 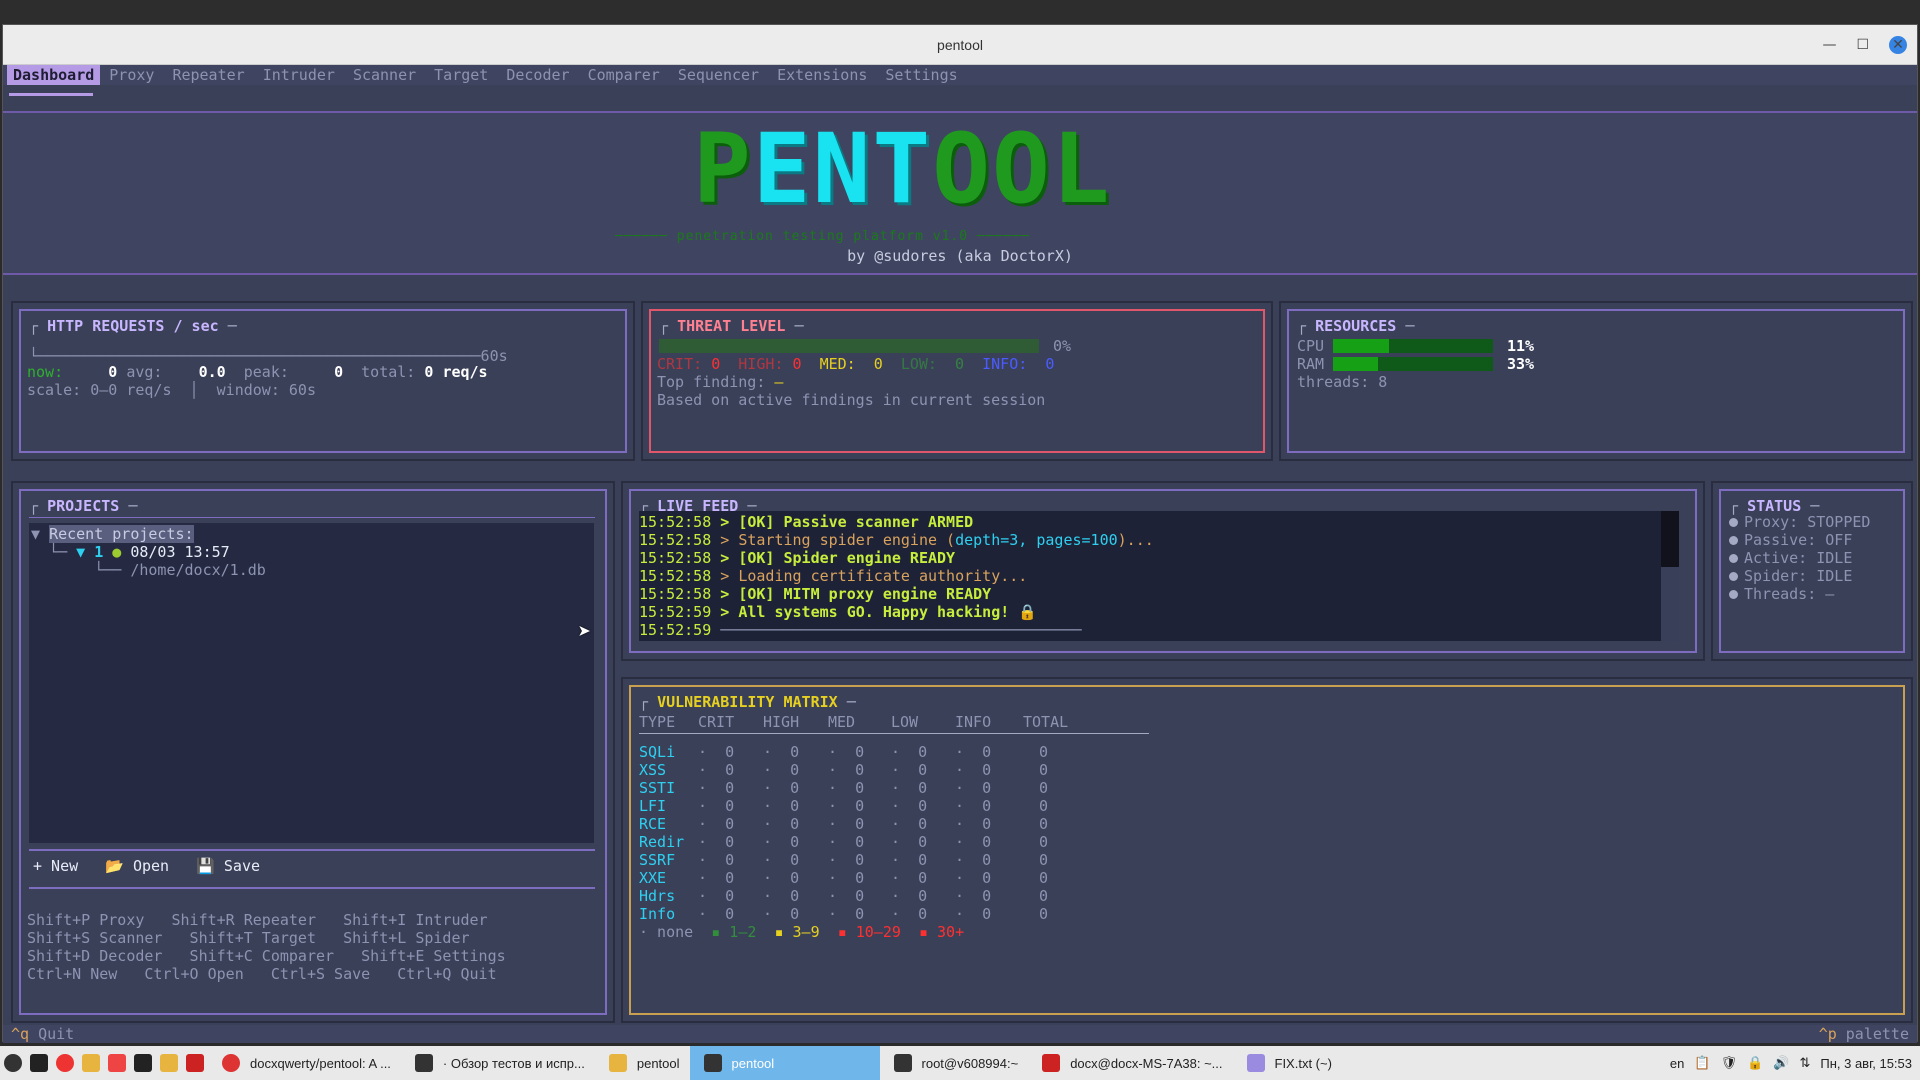 I want to click on feed-scroll-thumb, so click(x=1670, y=539).